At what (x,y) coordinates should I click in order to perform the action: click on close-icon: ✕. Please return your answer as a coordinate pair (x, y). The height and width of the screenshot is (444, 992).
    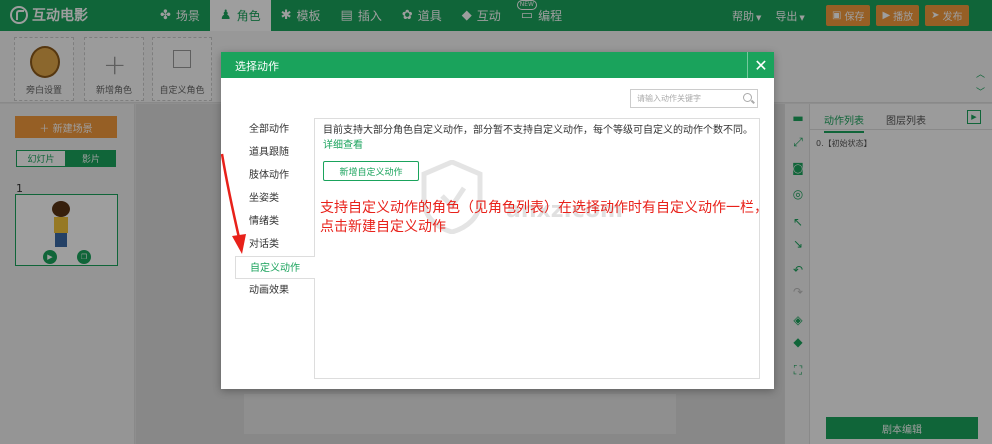
    Looking at the image, I should click on (760, 65).